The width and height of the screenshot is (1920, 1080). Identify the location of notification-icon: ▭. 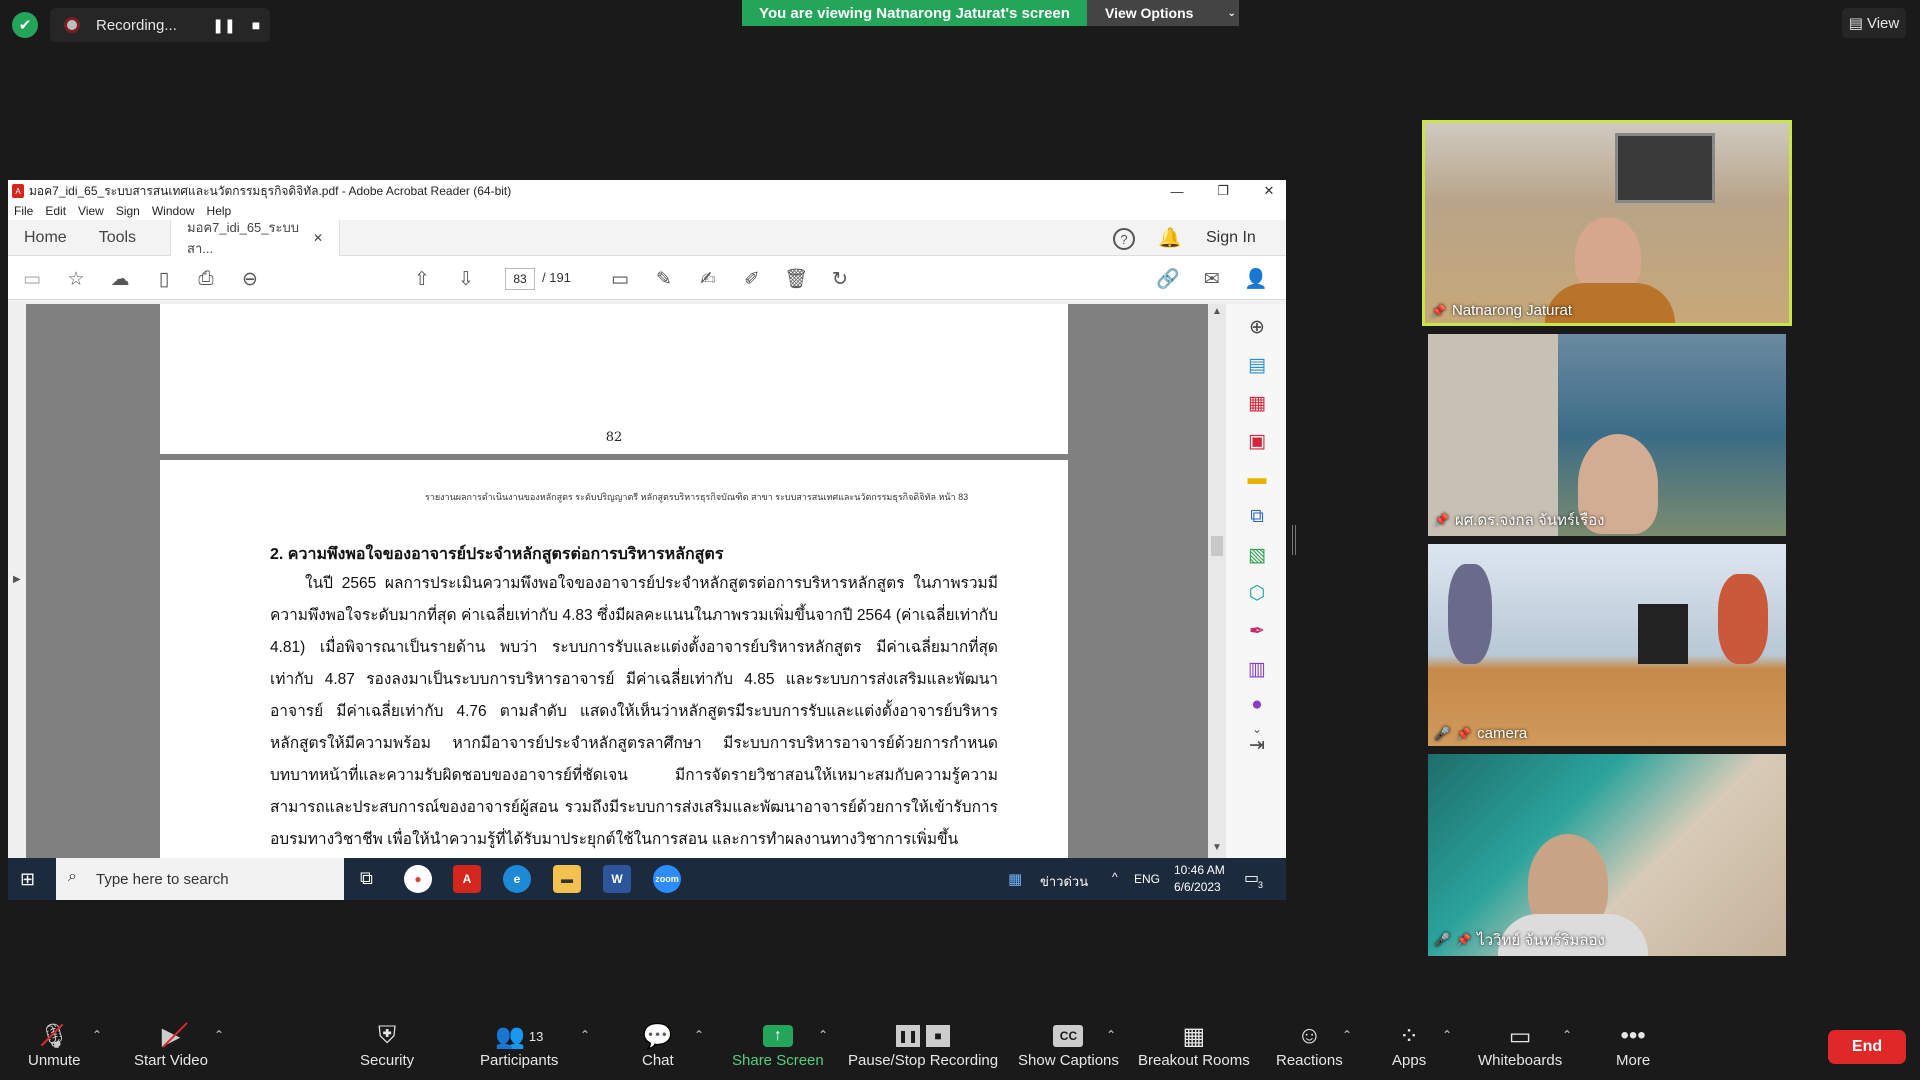
(1251, 878).